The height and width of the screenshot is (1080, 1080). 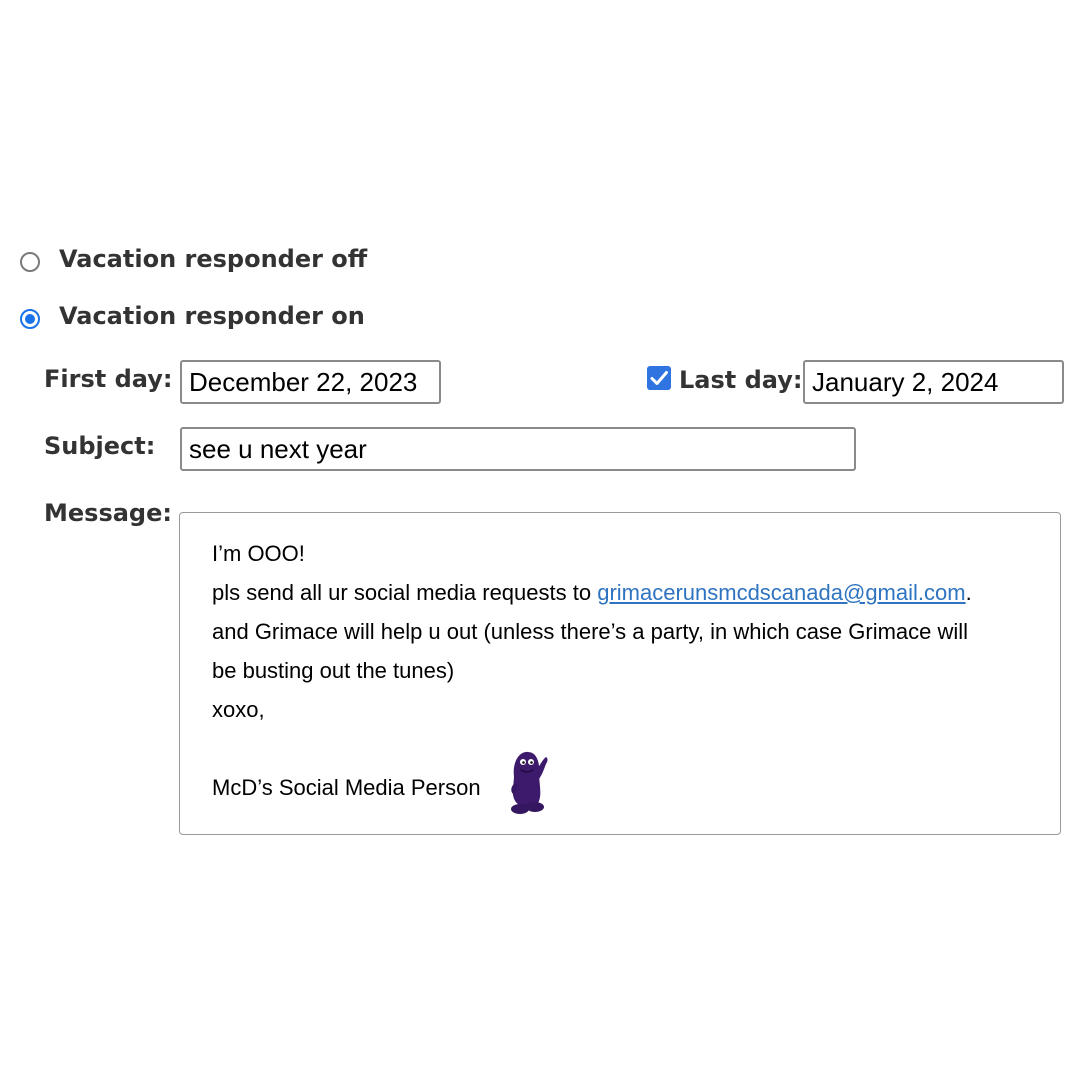 What do you see at coordinates (405, 592) in the screenshot?
I see `message-line-2-prefix: pls send all ur social media requests to` at bounding box center [405, 592].